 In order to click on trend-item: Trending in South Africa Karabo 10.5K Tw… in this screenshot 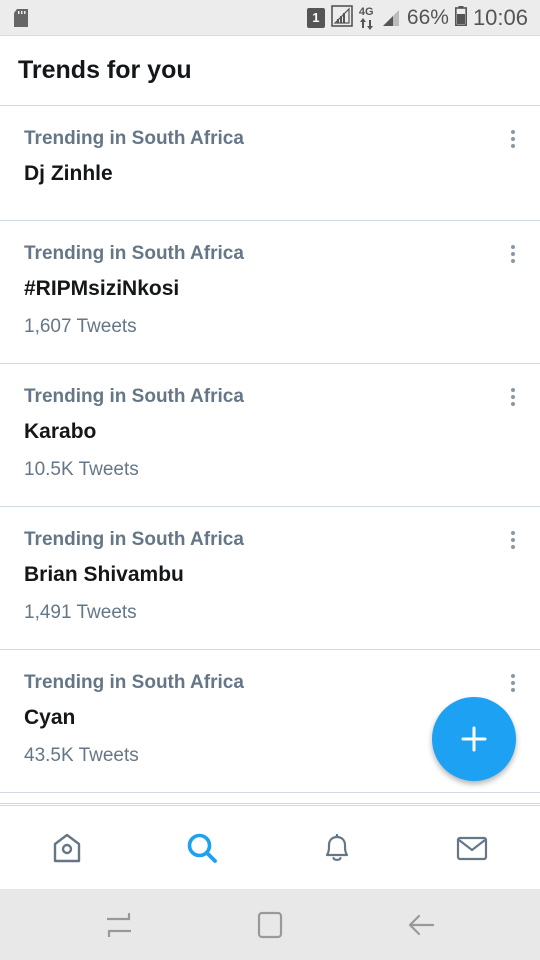, I will do `click(270, 435)`.